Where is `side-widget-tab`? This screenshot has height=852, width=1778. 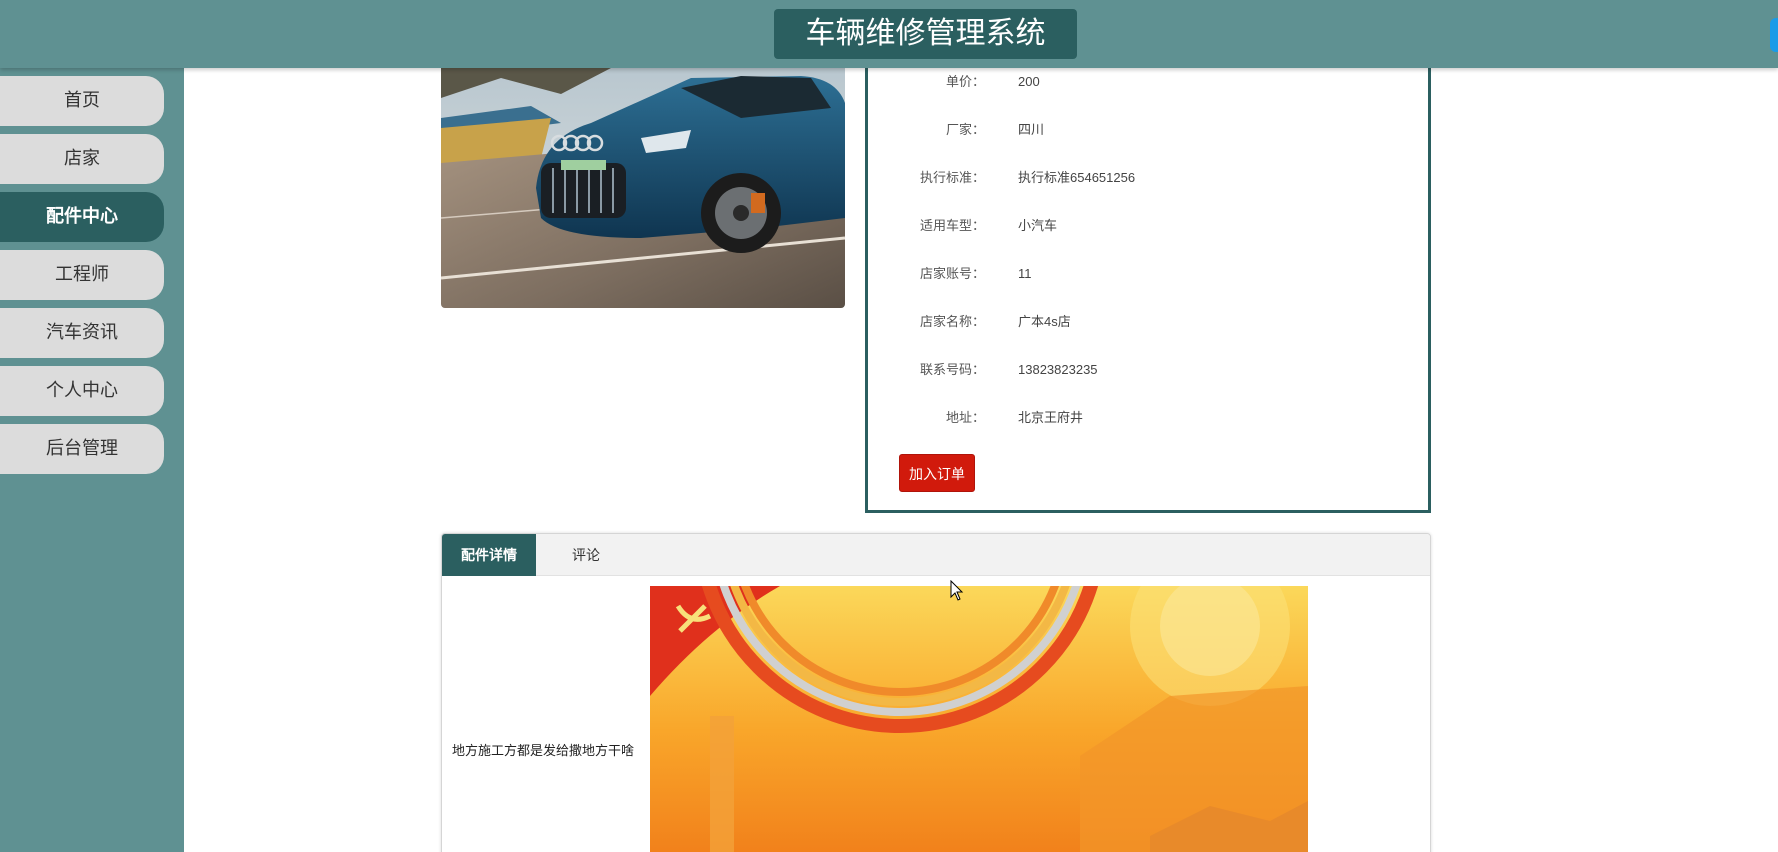
side-widget-tab is located at coordinates (1774, 35).